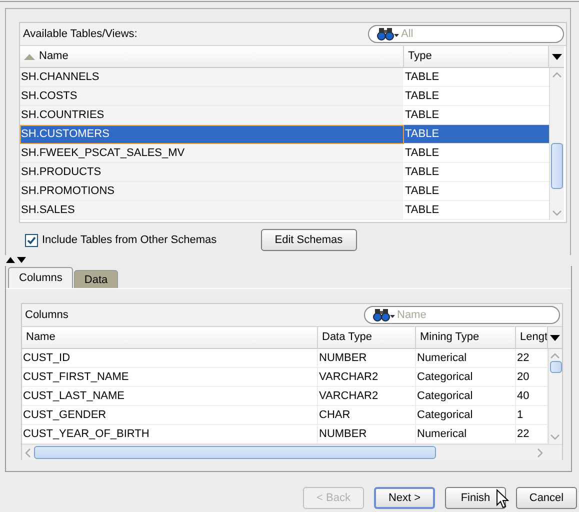 The width and height of the screenshot is (579, 512). I want to click on table-cell: CUST_LAST_NAME, so click(170, 396).